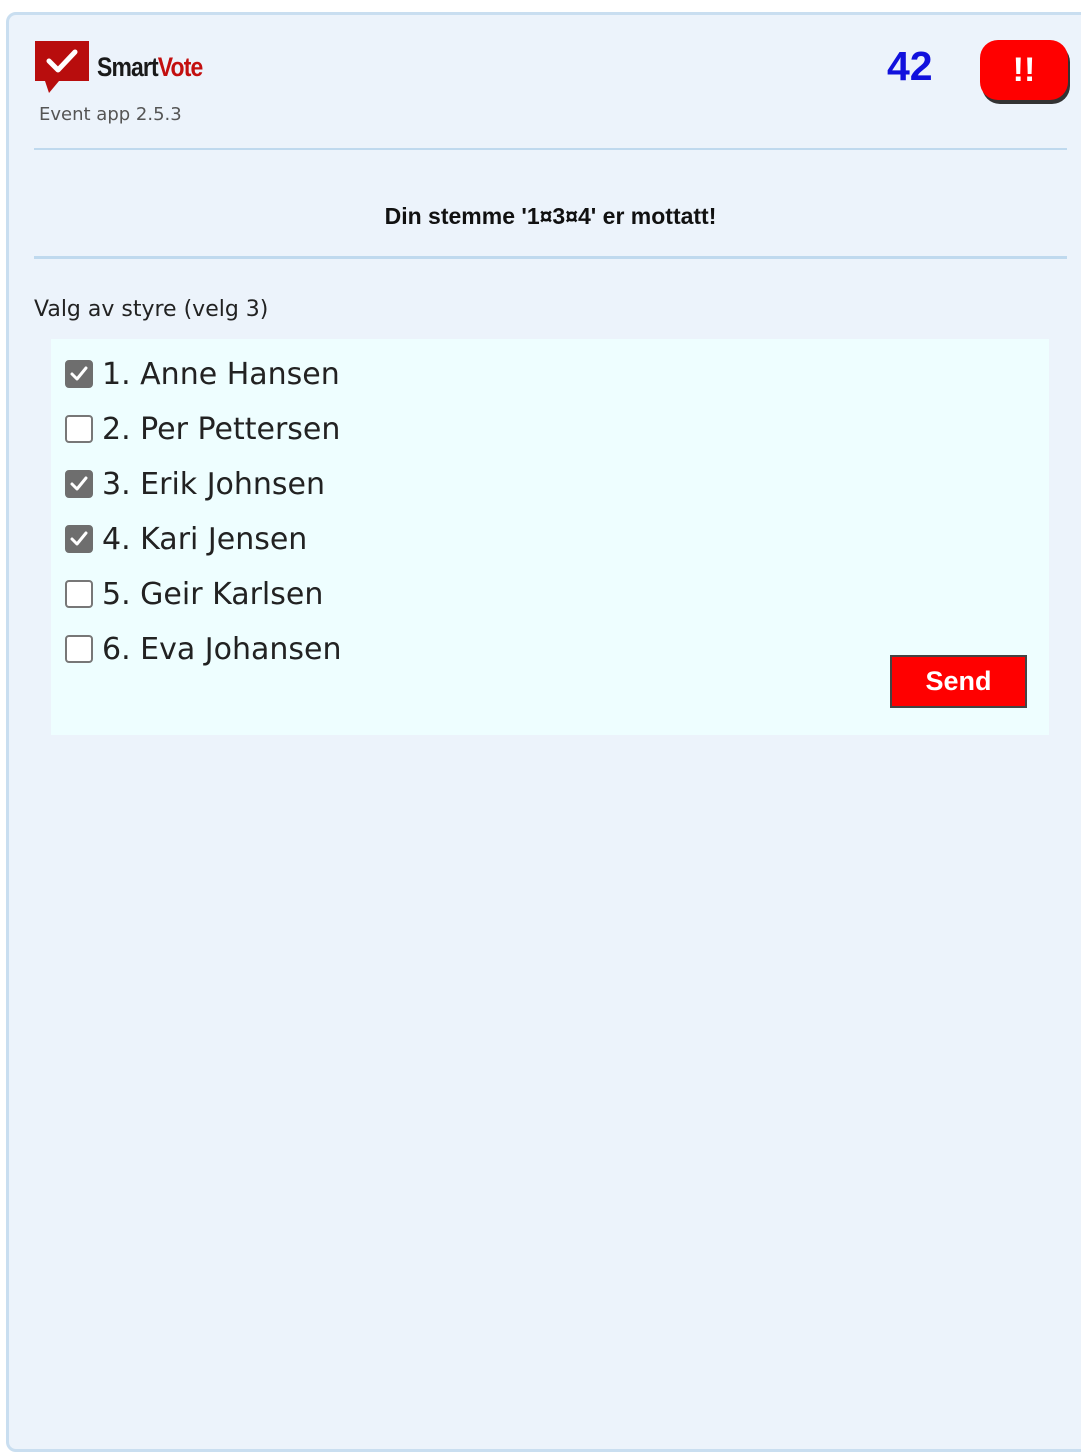  I want to click on brand-name-part1: Smart, so click(128, 66).